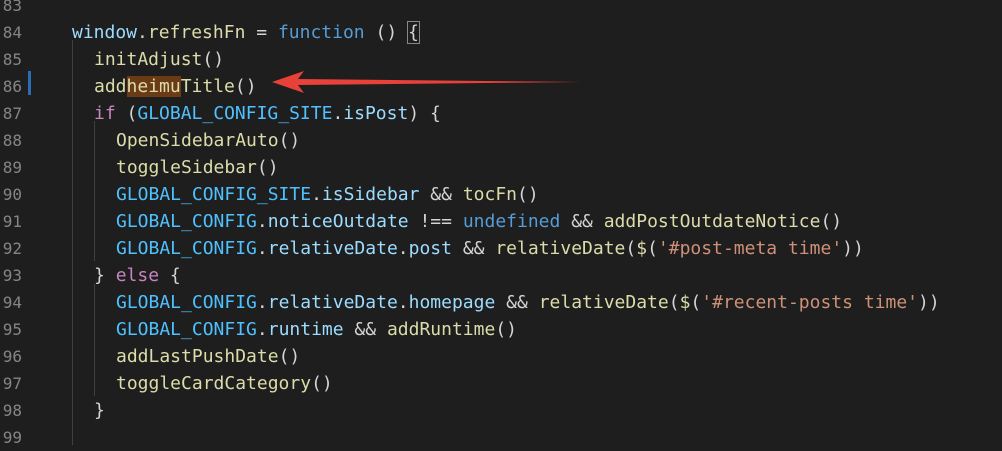 The height and width of the screenshot is (451, 1002). I want to click on code-line: window.refreshFn = function () {, so click(246, 32).